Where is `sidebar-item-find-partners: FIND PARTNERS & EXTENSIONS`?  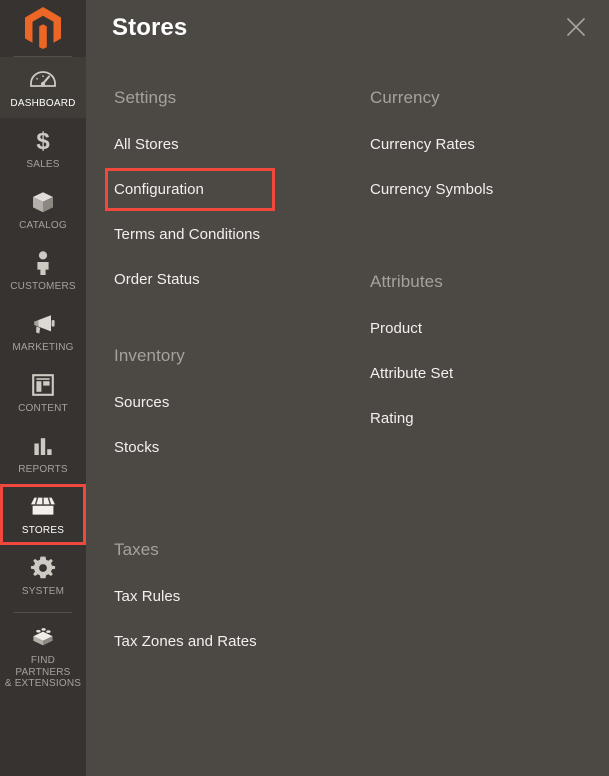
sidebar-item-find-partners: FIND PARTNERS & EXTENSIONS is located at coordinates (43, 656).